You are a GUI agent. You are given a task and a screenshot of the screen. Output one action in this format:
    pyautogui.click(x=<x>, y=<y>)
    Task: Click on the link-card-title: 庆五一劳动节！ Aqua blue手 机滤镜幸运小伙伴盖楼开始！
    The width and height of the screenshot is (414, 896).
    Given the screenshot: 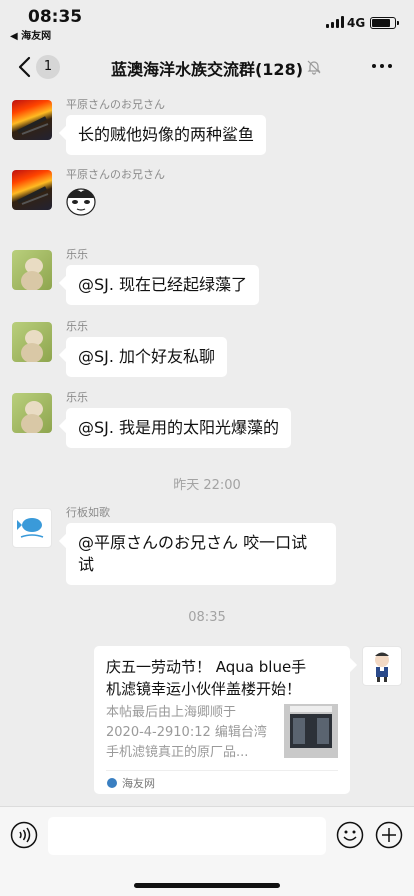 What is the action you would take?
    pyautogui.click(x=223, y=678)
    